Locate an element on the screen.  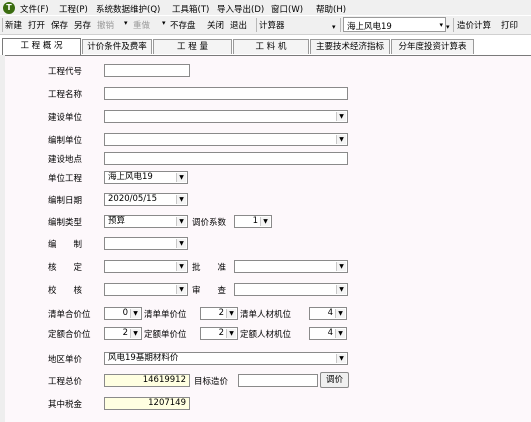
list-unit-digits-select: 2 ▼ is located at coordinates (219, 313).